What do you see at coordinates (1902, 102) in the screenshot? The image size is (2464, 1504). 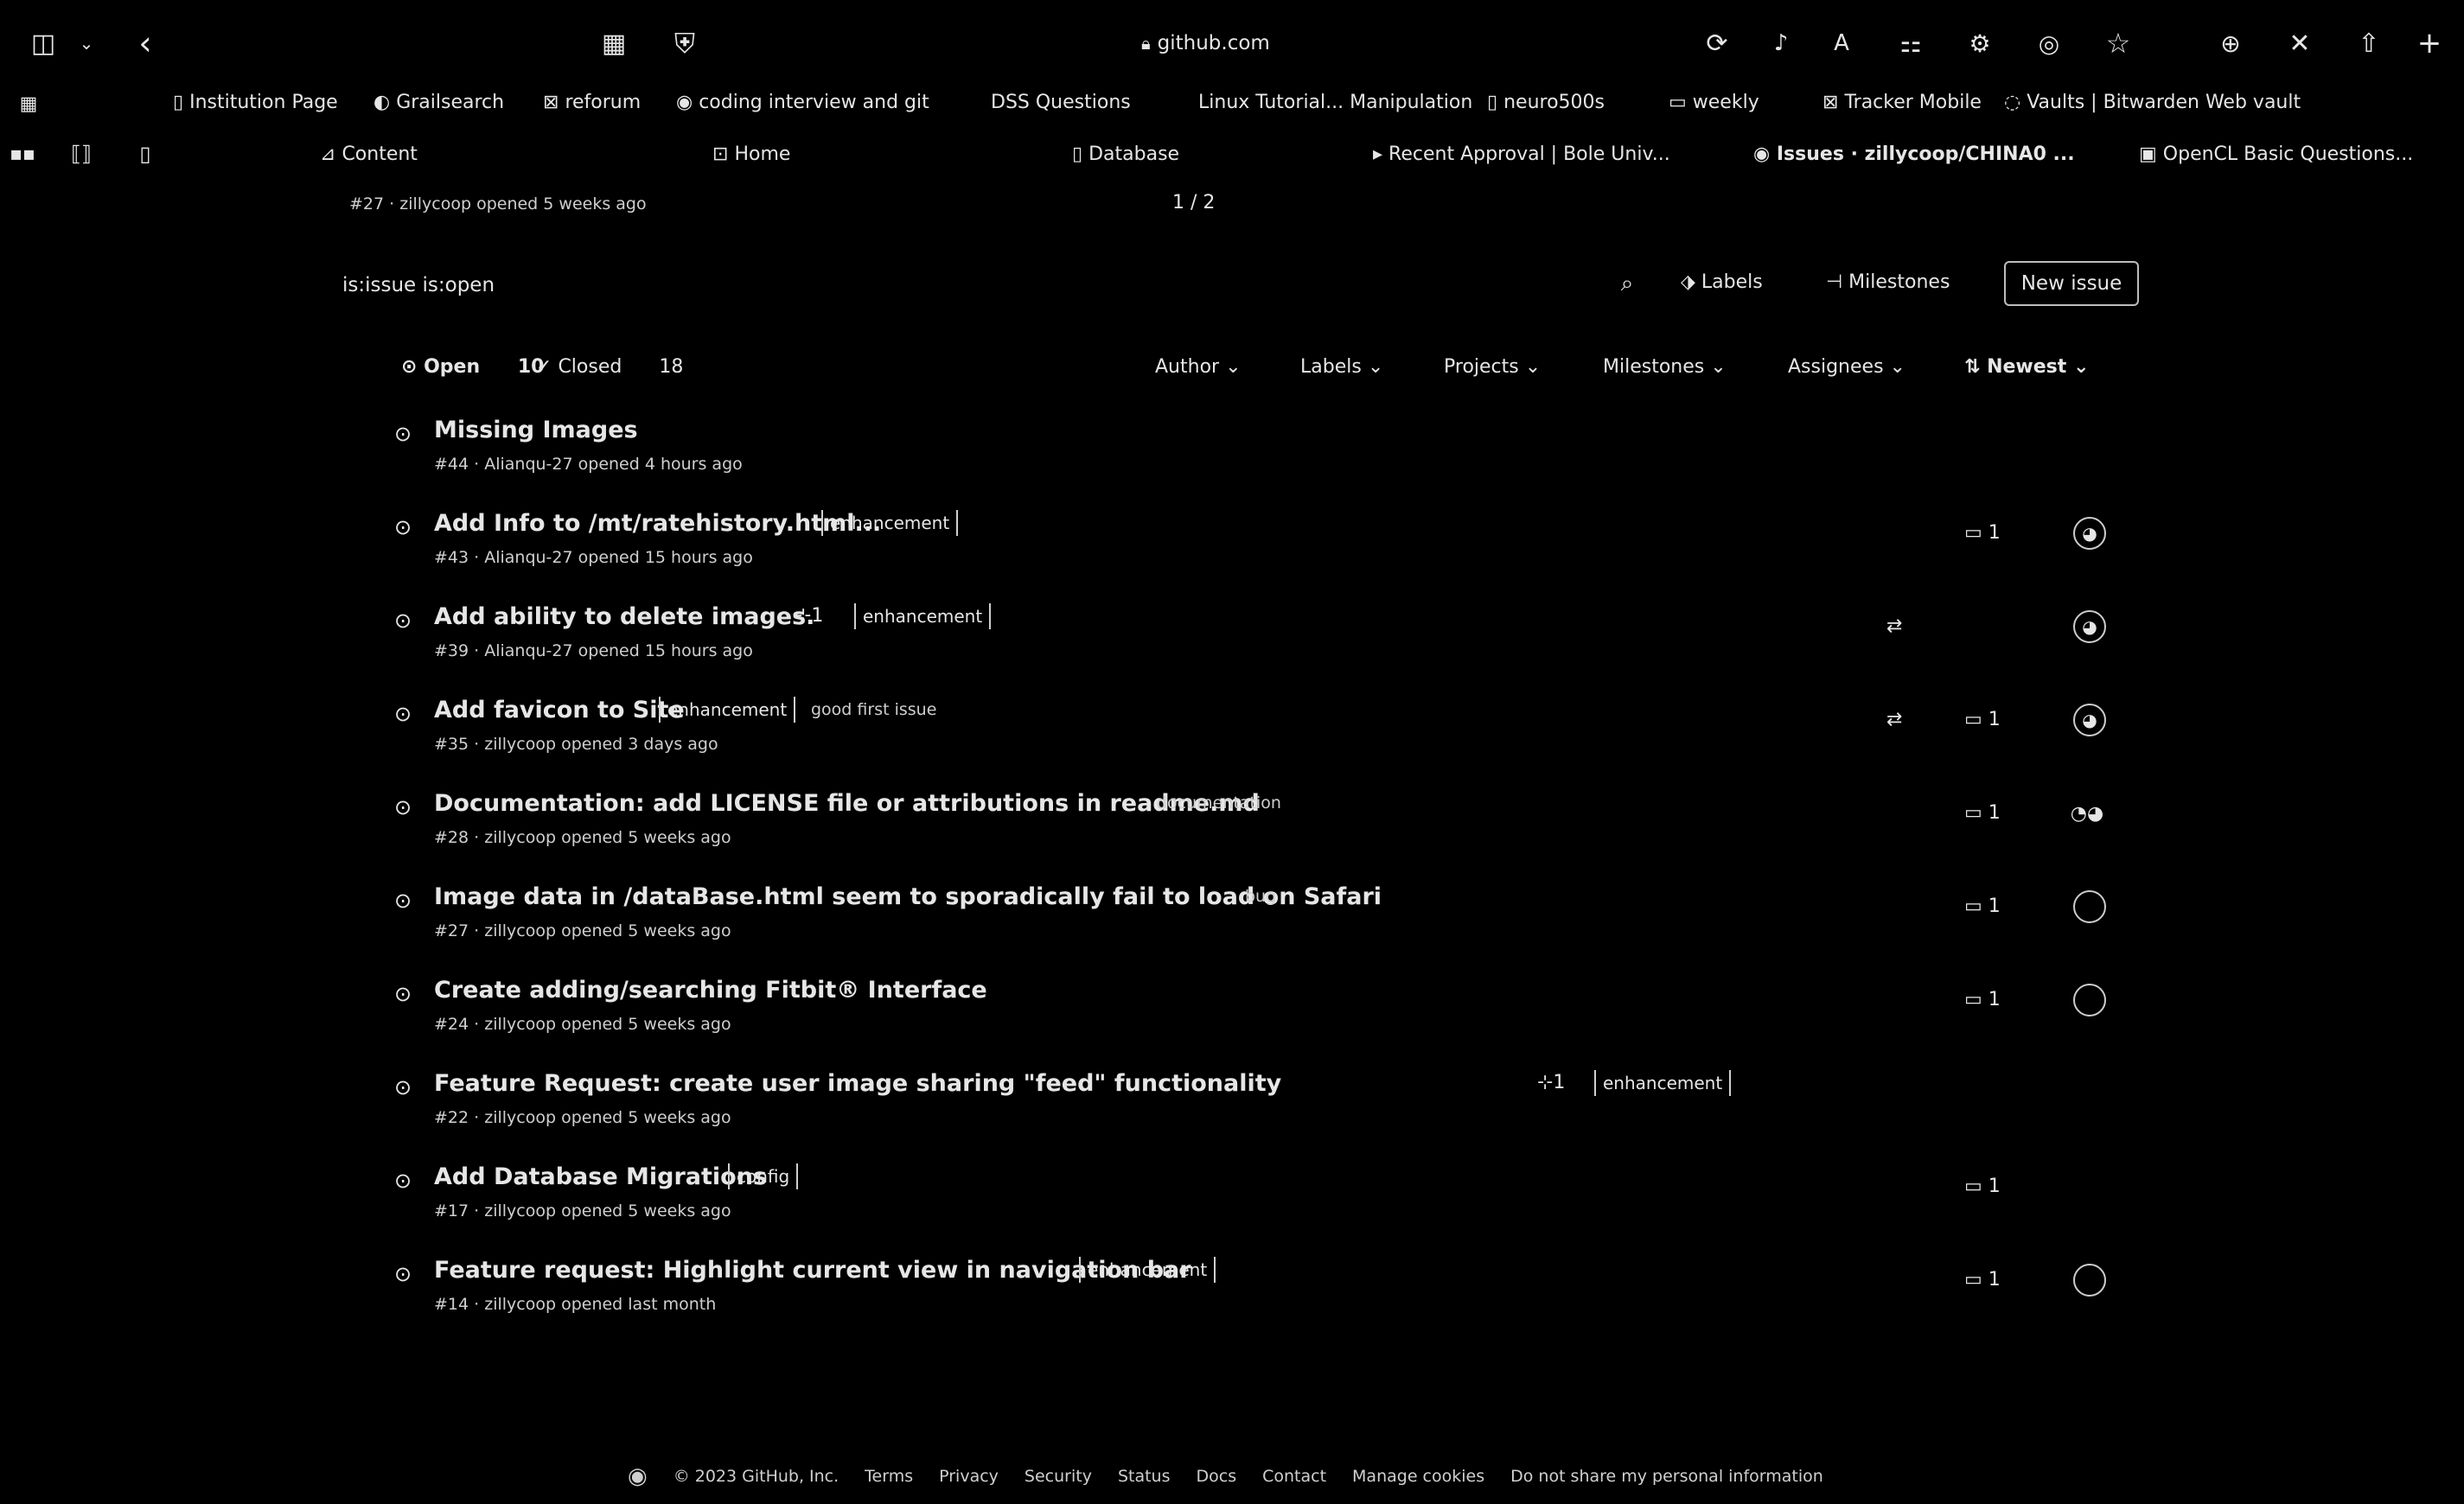 I see `bookmark-item: ⊠ Tracker Mobile` at bounding box center [1902, 102].